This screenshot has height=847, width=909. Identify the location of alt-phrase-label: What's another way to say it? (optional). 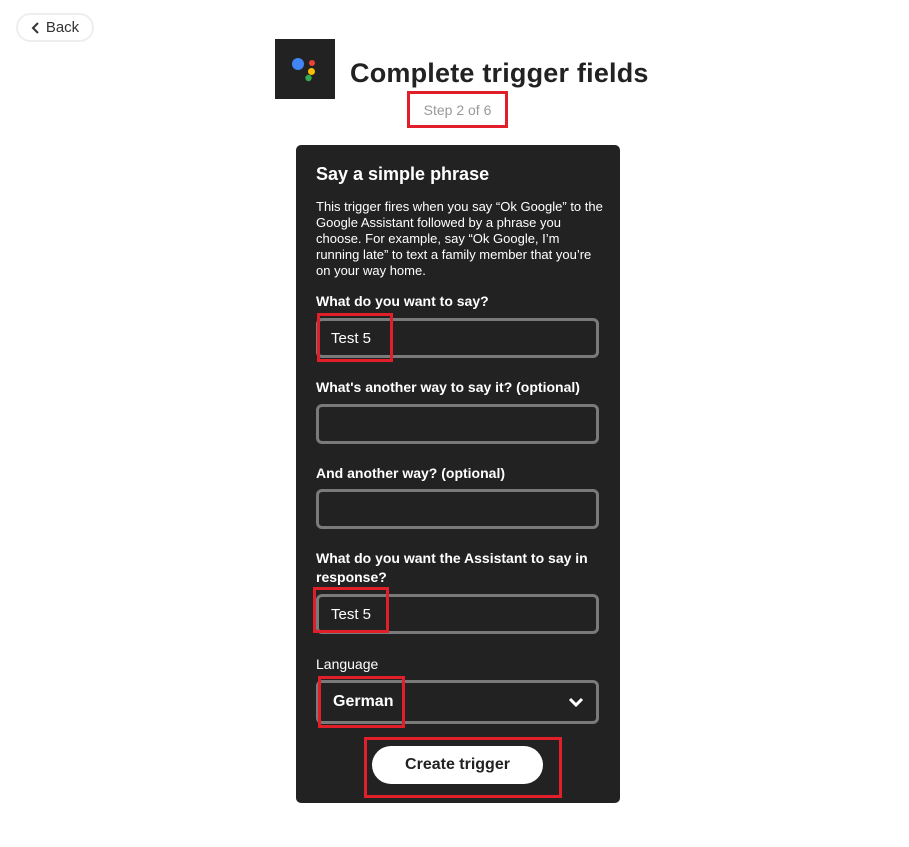
(448, 387).